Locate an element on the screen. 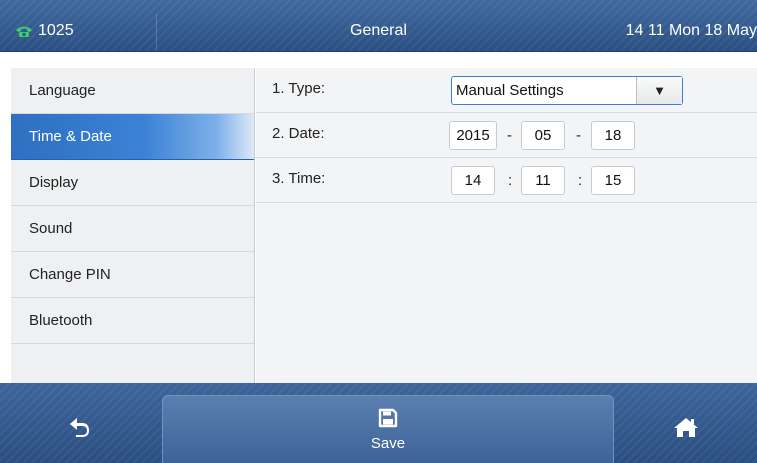 This screenshot has height=463, width=757. sidebar-item-label: Bluetooth is located at coordinates (61, 320).